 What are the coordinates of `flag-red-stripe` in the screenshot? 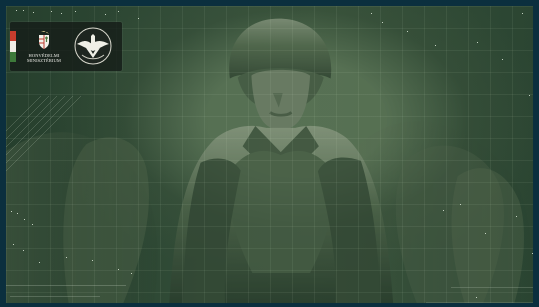 It's located at (13, 36).